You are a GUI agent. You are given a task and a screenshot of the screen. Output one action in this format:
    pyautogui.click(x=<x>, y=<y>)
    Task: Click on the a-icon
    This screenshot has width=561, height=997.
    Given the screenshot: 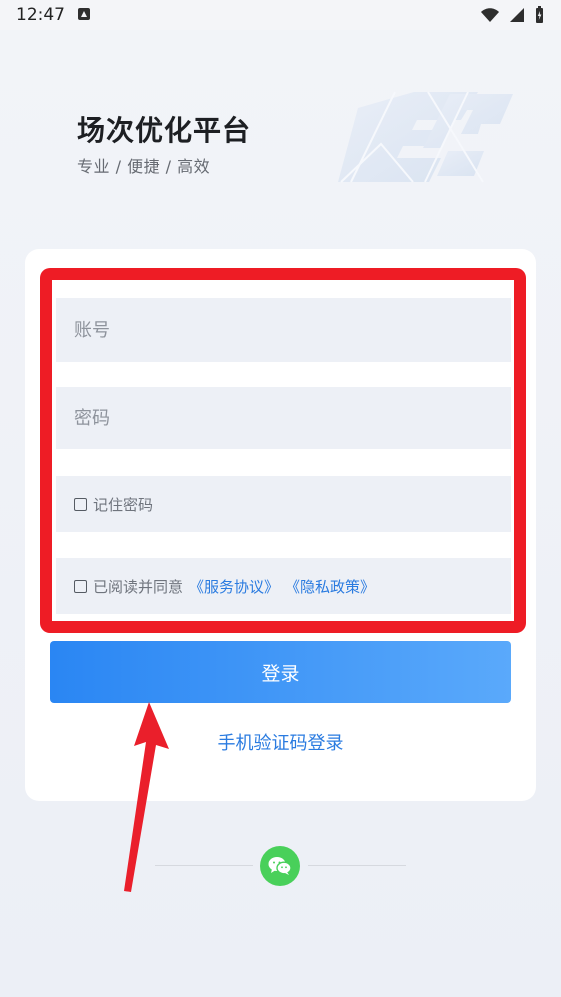 What is the action you would take?
    pyautogui.click(x=84, y=14)
    